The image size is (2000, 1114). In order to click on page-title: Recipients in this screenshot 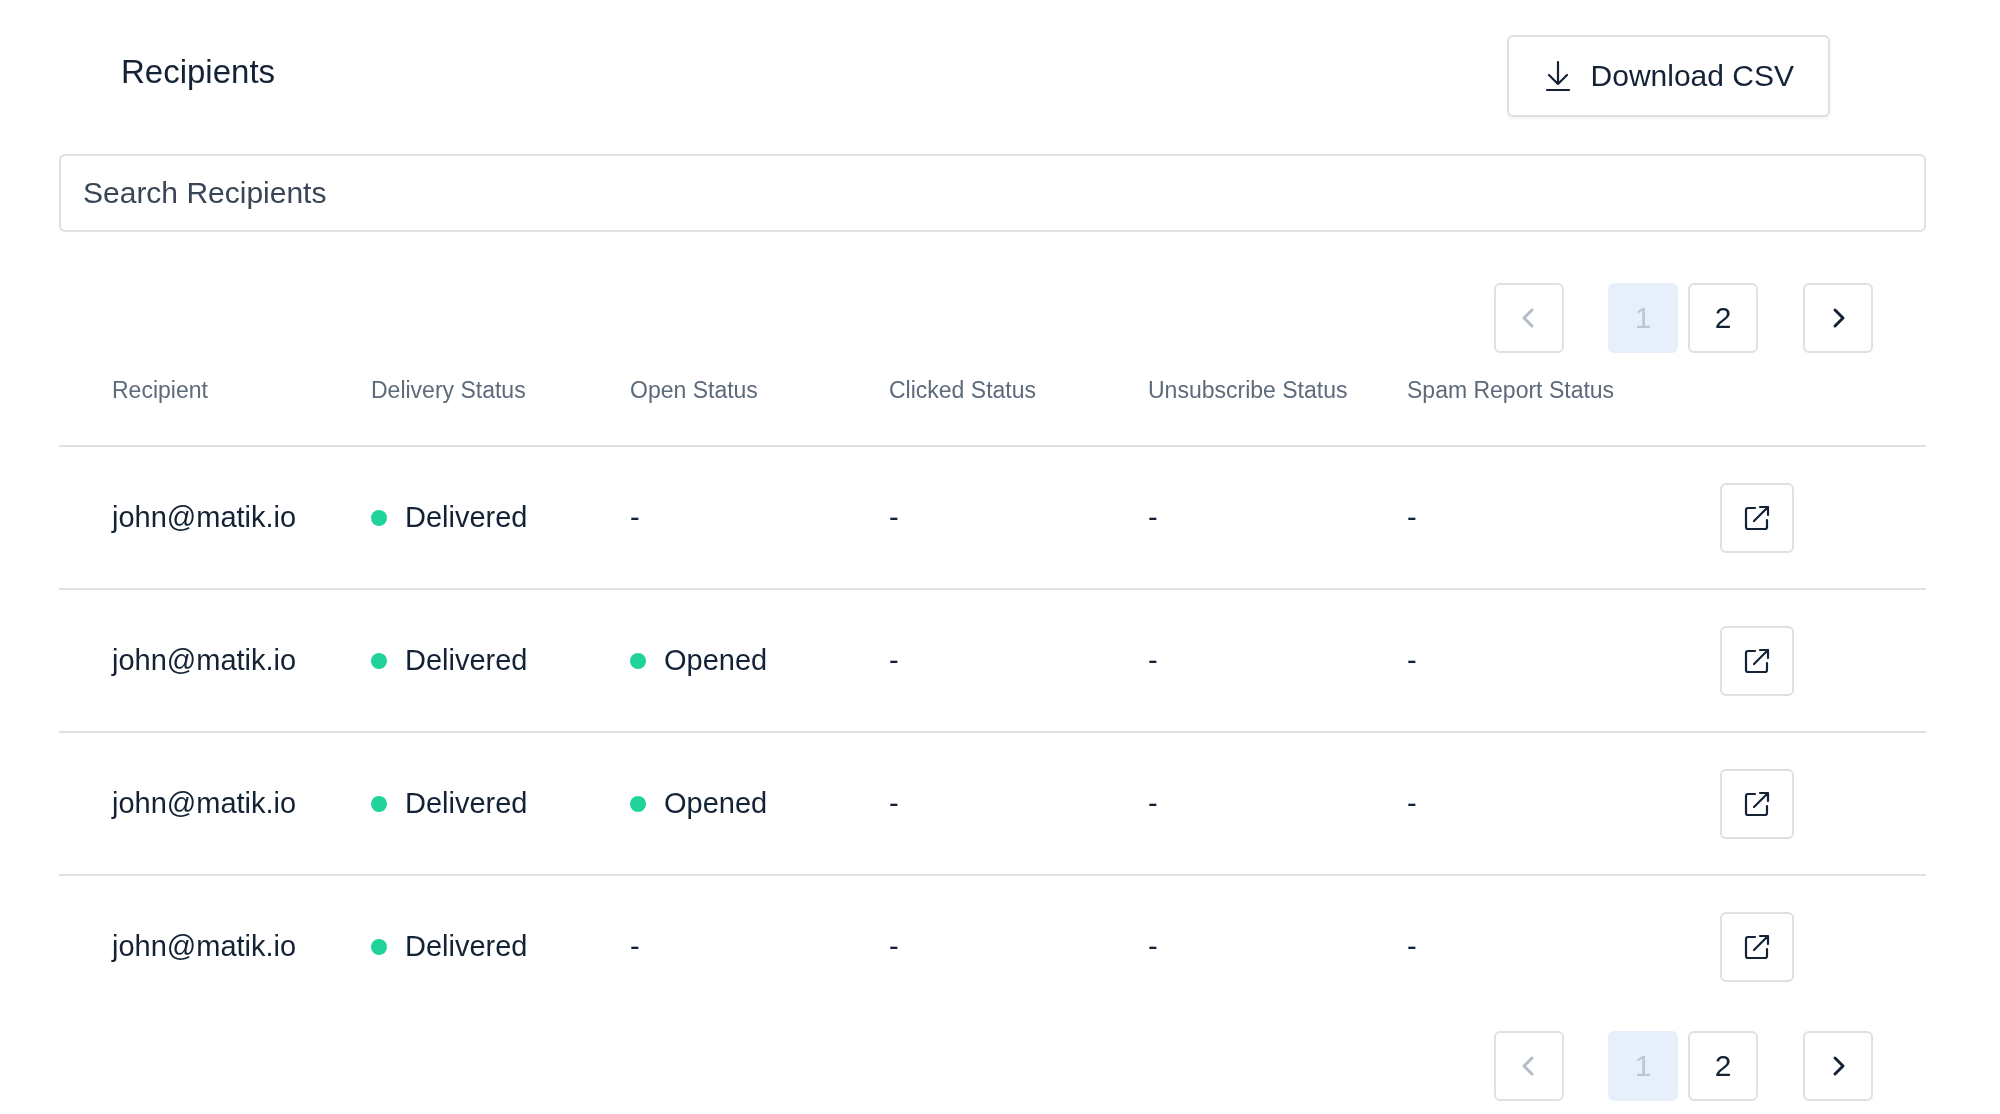, I will do `click(198, 72)`.